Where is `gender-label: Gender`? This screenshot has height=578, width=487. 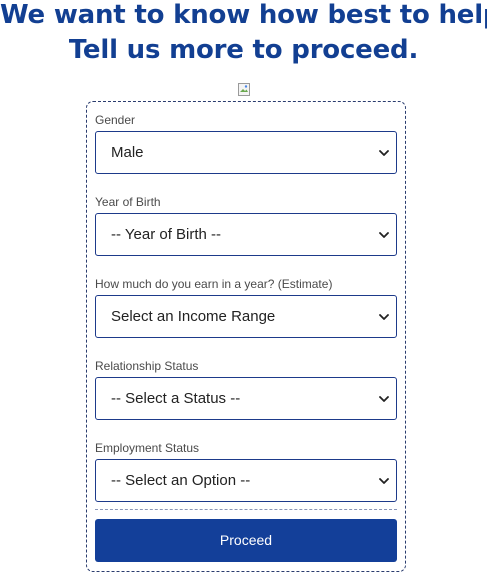
gender-label: Gender is located at coordinates (115, 120).